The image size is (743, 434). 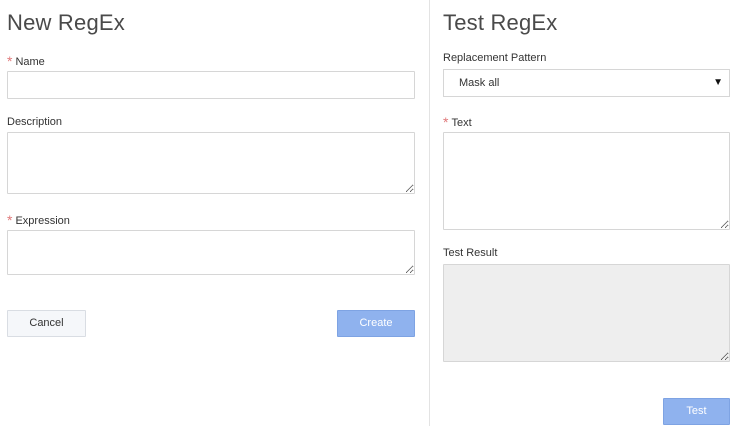 I want to click on test-result-label: Test Result, so click(x=470, y=253).